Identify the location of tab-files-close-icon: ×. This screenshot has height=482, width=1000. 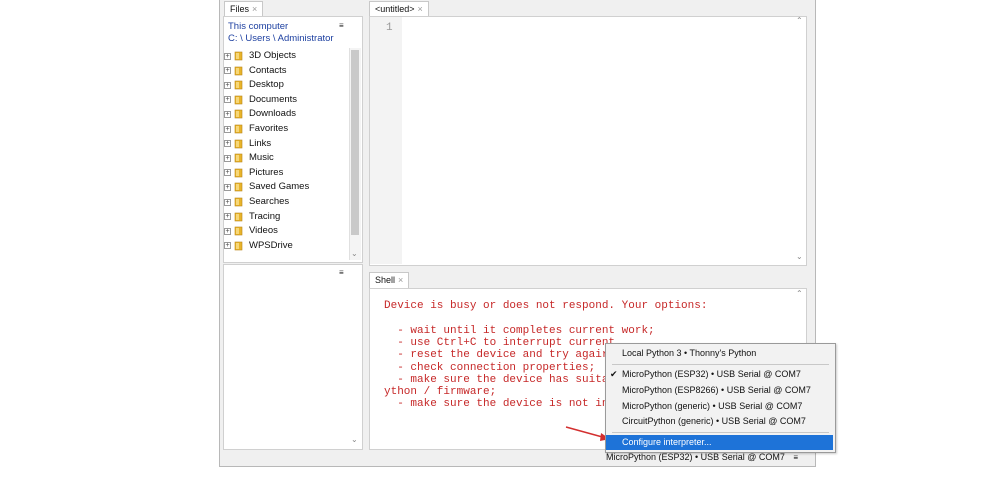
(254, 9).